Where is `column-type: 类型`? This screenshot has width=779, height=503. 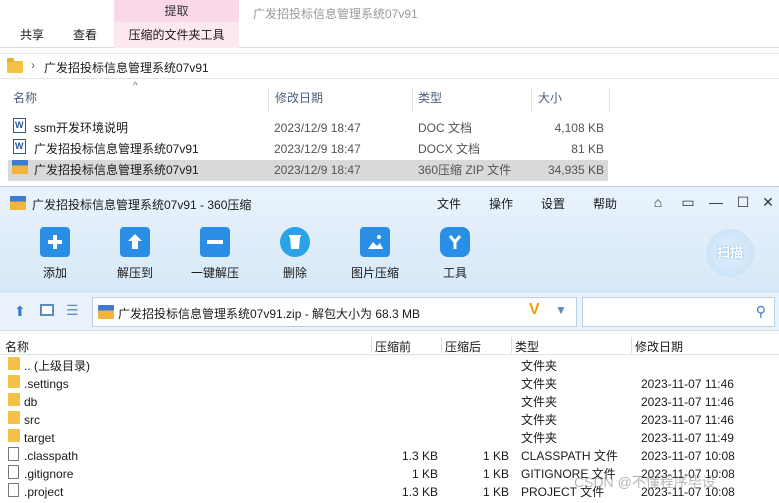 column-type: 类型 is located at coordinates (430, 98).